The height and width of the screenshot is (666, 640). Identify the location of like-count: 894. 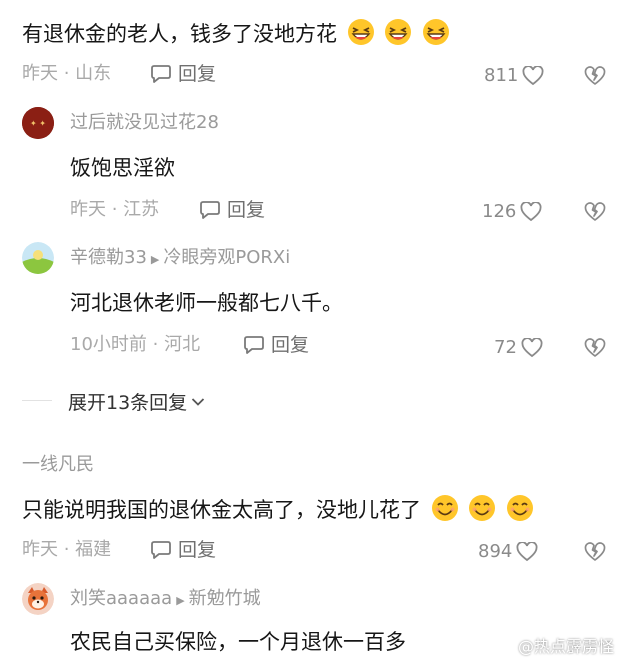
(495, 551).